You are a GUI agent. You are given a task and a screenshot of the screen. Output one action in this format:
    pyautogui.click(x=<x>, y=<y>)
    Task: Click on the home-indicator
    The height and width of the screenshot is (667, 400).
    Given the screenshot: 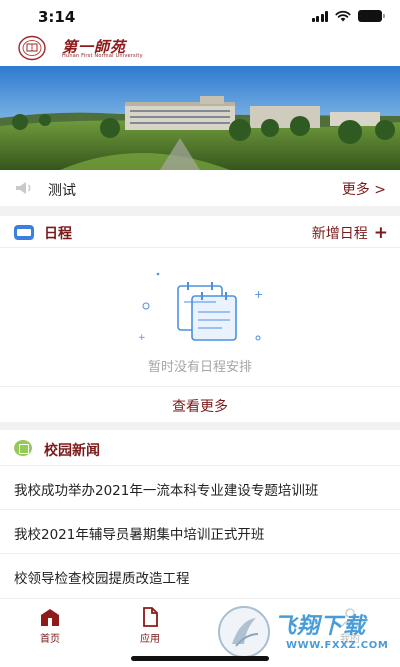 What is the action you would take?
    pyautogui.click(x=200, y=658)
    